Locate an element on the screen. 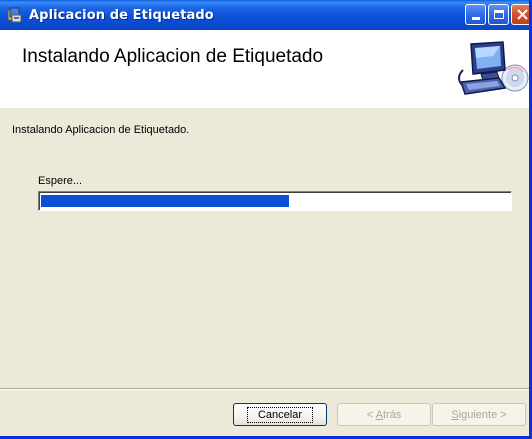 The image size is (532, 439). back-button: < Atrás is located at coordinates (384, 414).